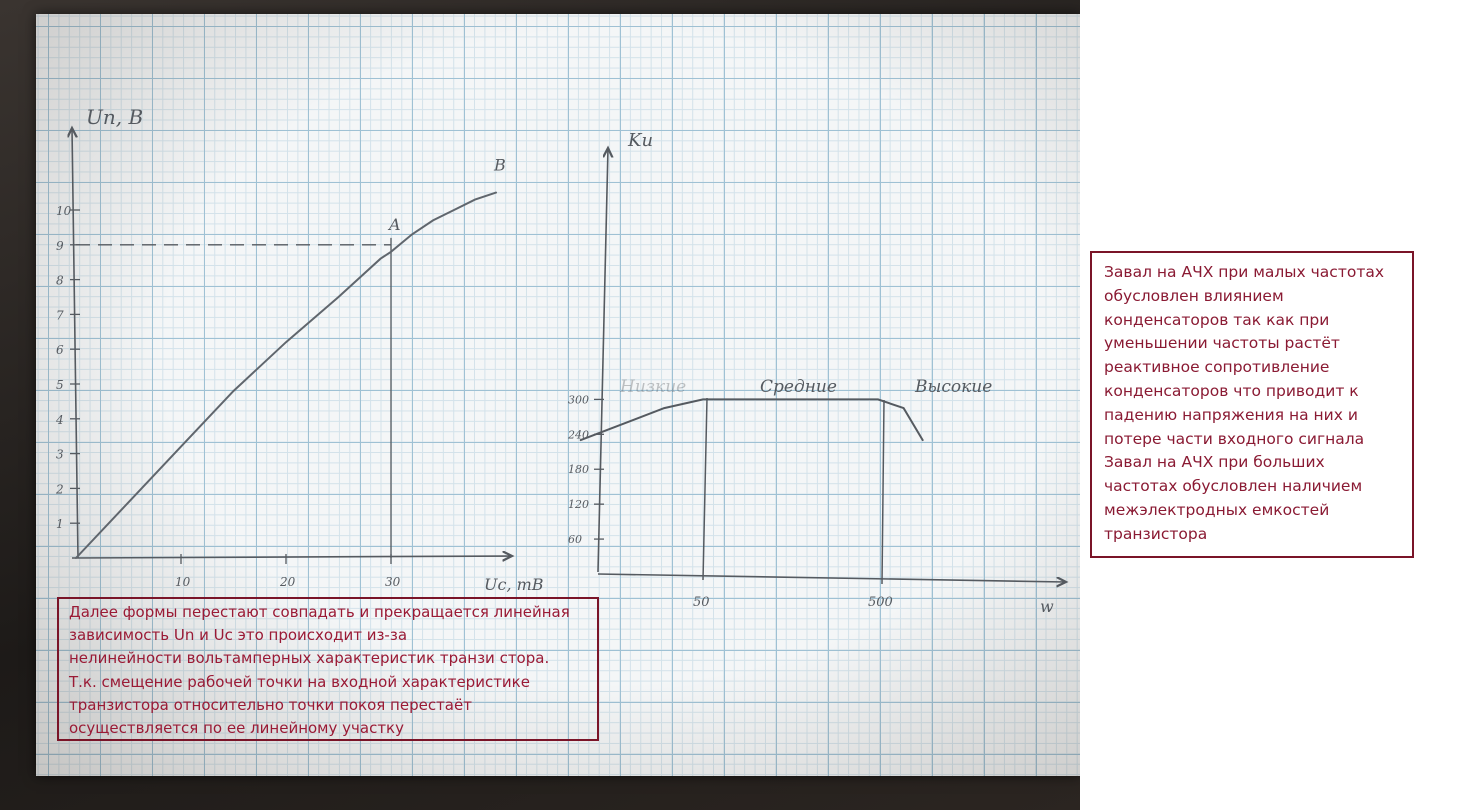 The image size is (1465, 810). I want to click on transfer-y-tick-label: 7, so click(60, 315).